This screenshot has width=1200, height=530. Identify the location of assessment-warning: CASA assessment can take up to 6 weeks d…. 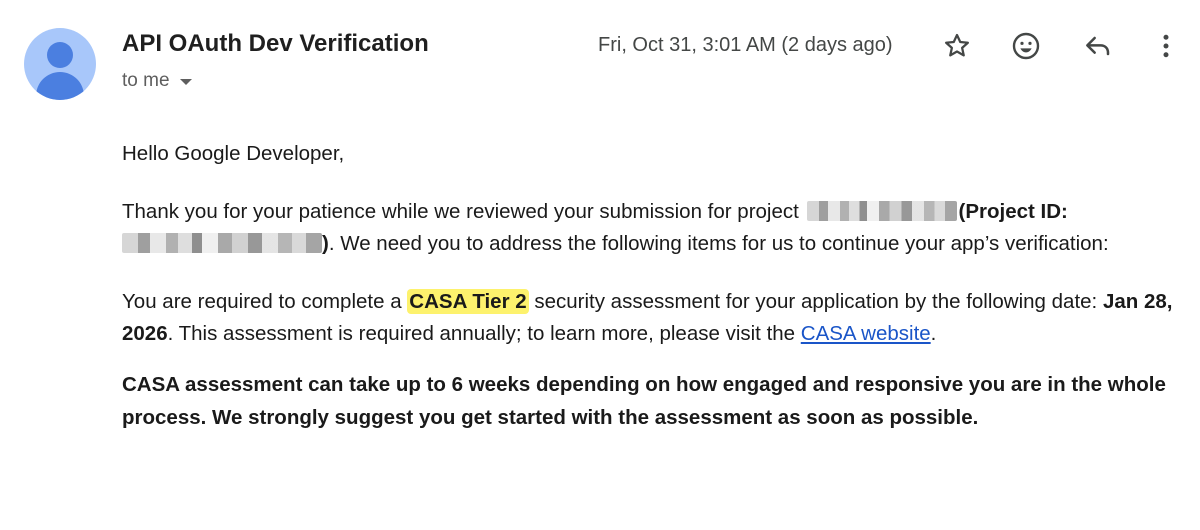
(644, 401).